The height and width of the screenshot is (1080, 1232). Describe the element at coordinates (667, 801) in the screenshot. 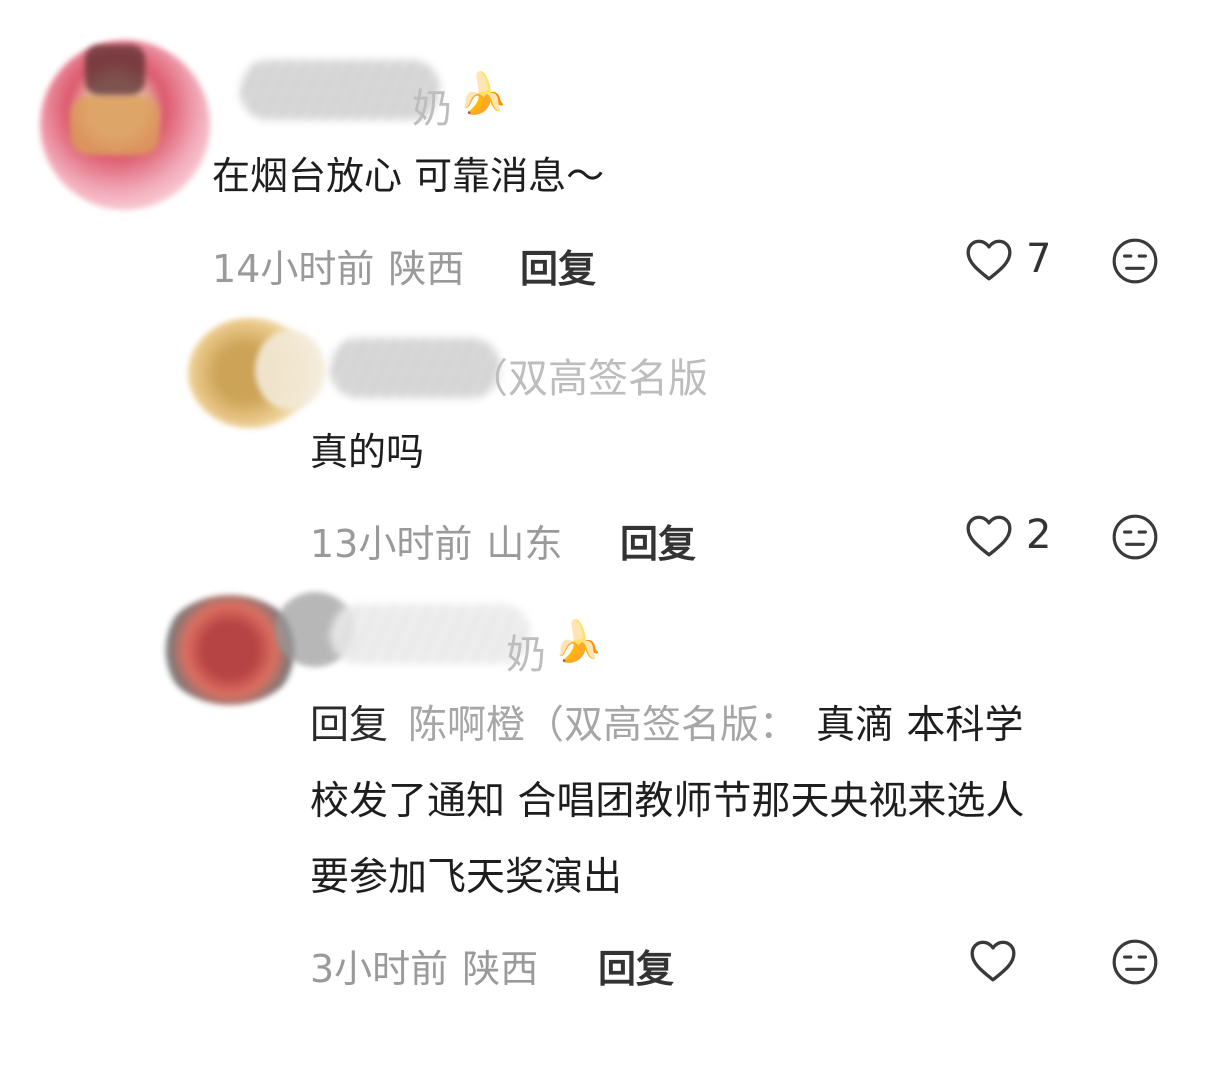

I see `comment-text-line: 校发了通知 合唱团教师节那天央视来选人` at that location.